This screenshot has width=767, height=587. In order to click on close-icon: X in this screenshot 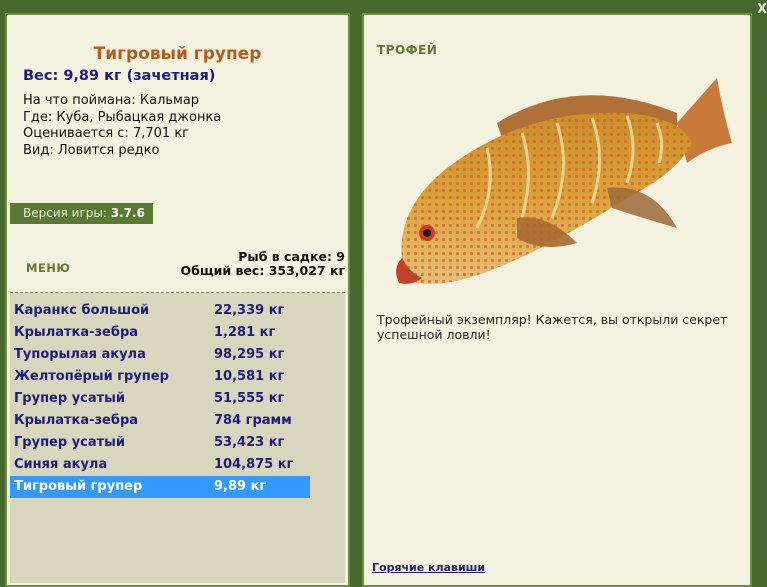, I will do `click(762, 9)`.